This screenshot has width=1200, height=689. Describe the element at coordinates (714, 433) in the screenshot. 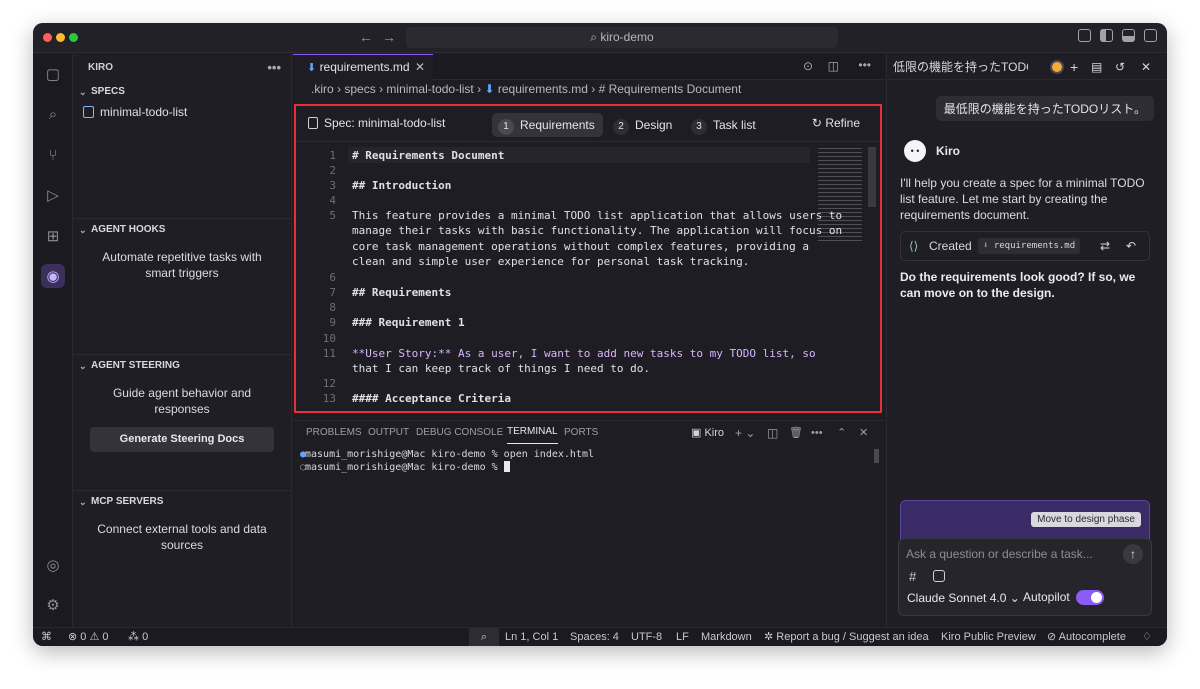

I see `terminal-name: Kiro` at that location.